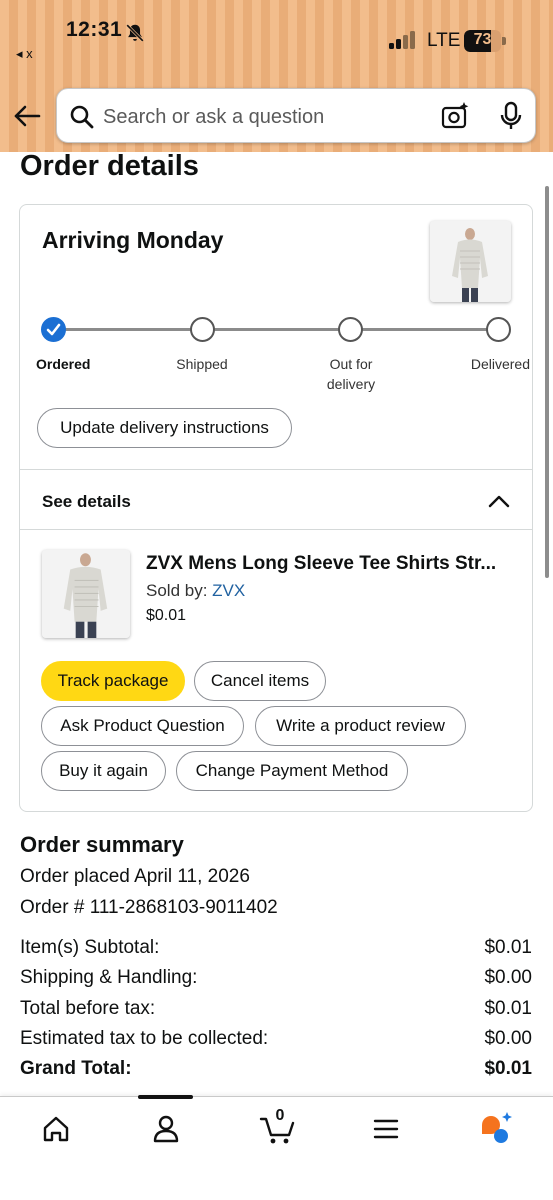 The image size is (553, 1200). Describe the element at coordinates (292, 771) in the screenshot. I see `change-payment-method-button: Change Payment Method` at that location.